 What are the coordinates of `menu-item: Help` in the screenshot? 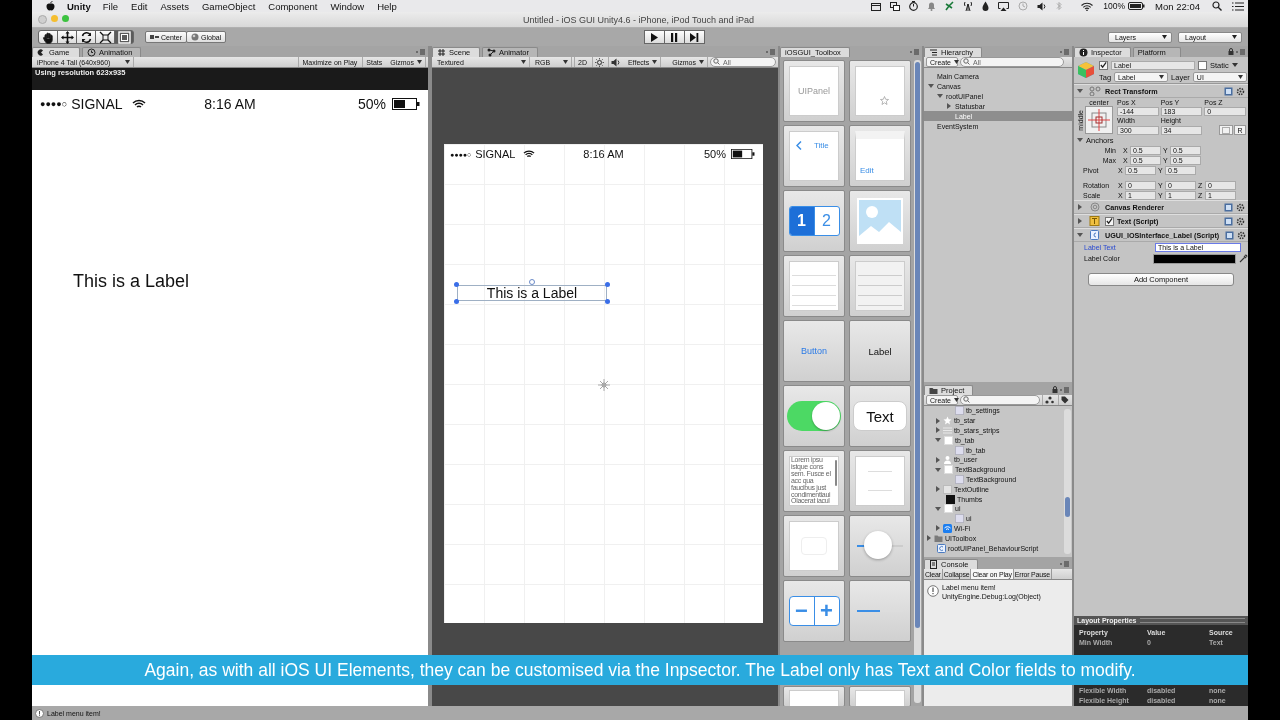 It's located at (387, 6).